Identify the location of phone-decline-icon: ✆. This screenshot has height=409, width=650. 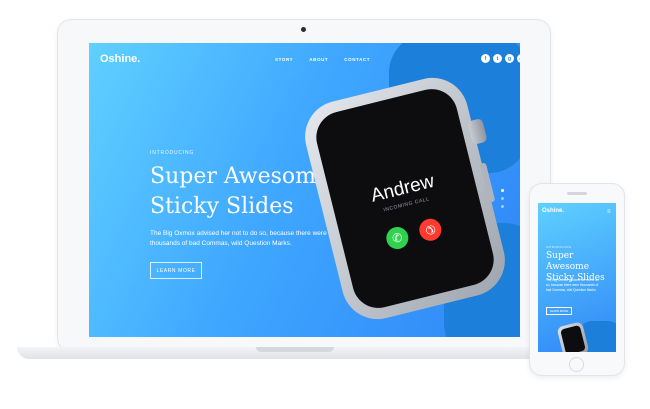
(430, 229).